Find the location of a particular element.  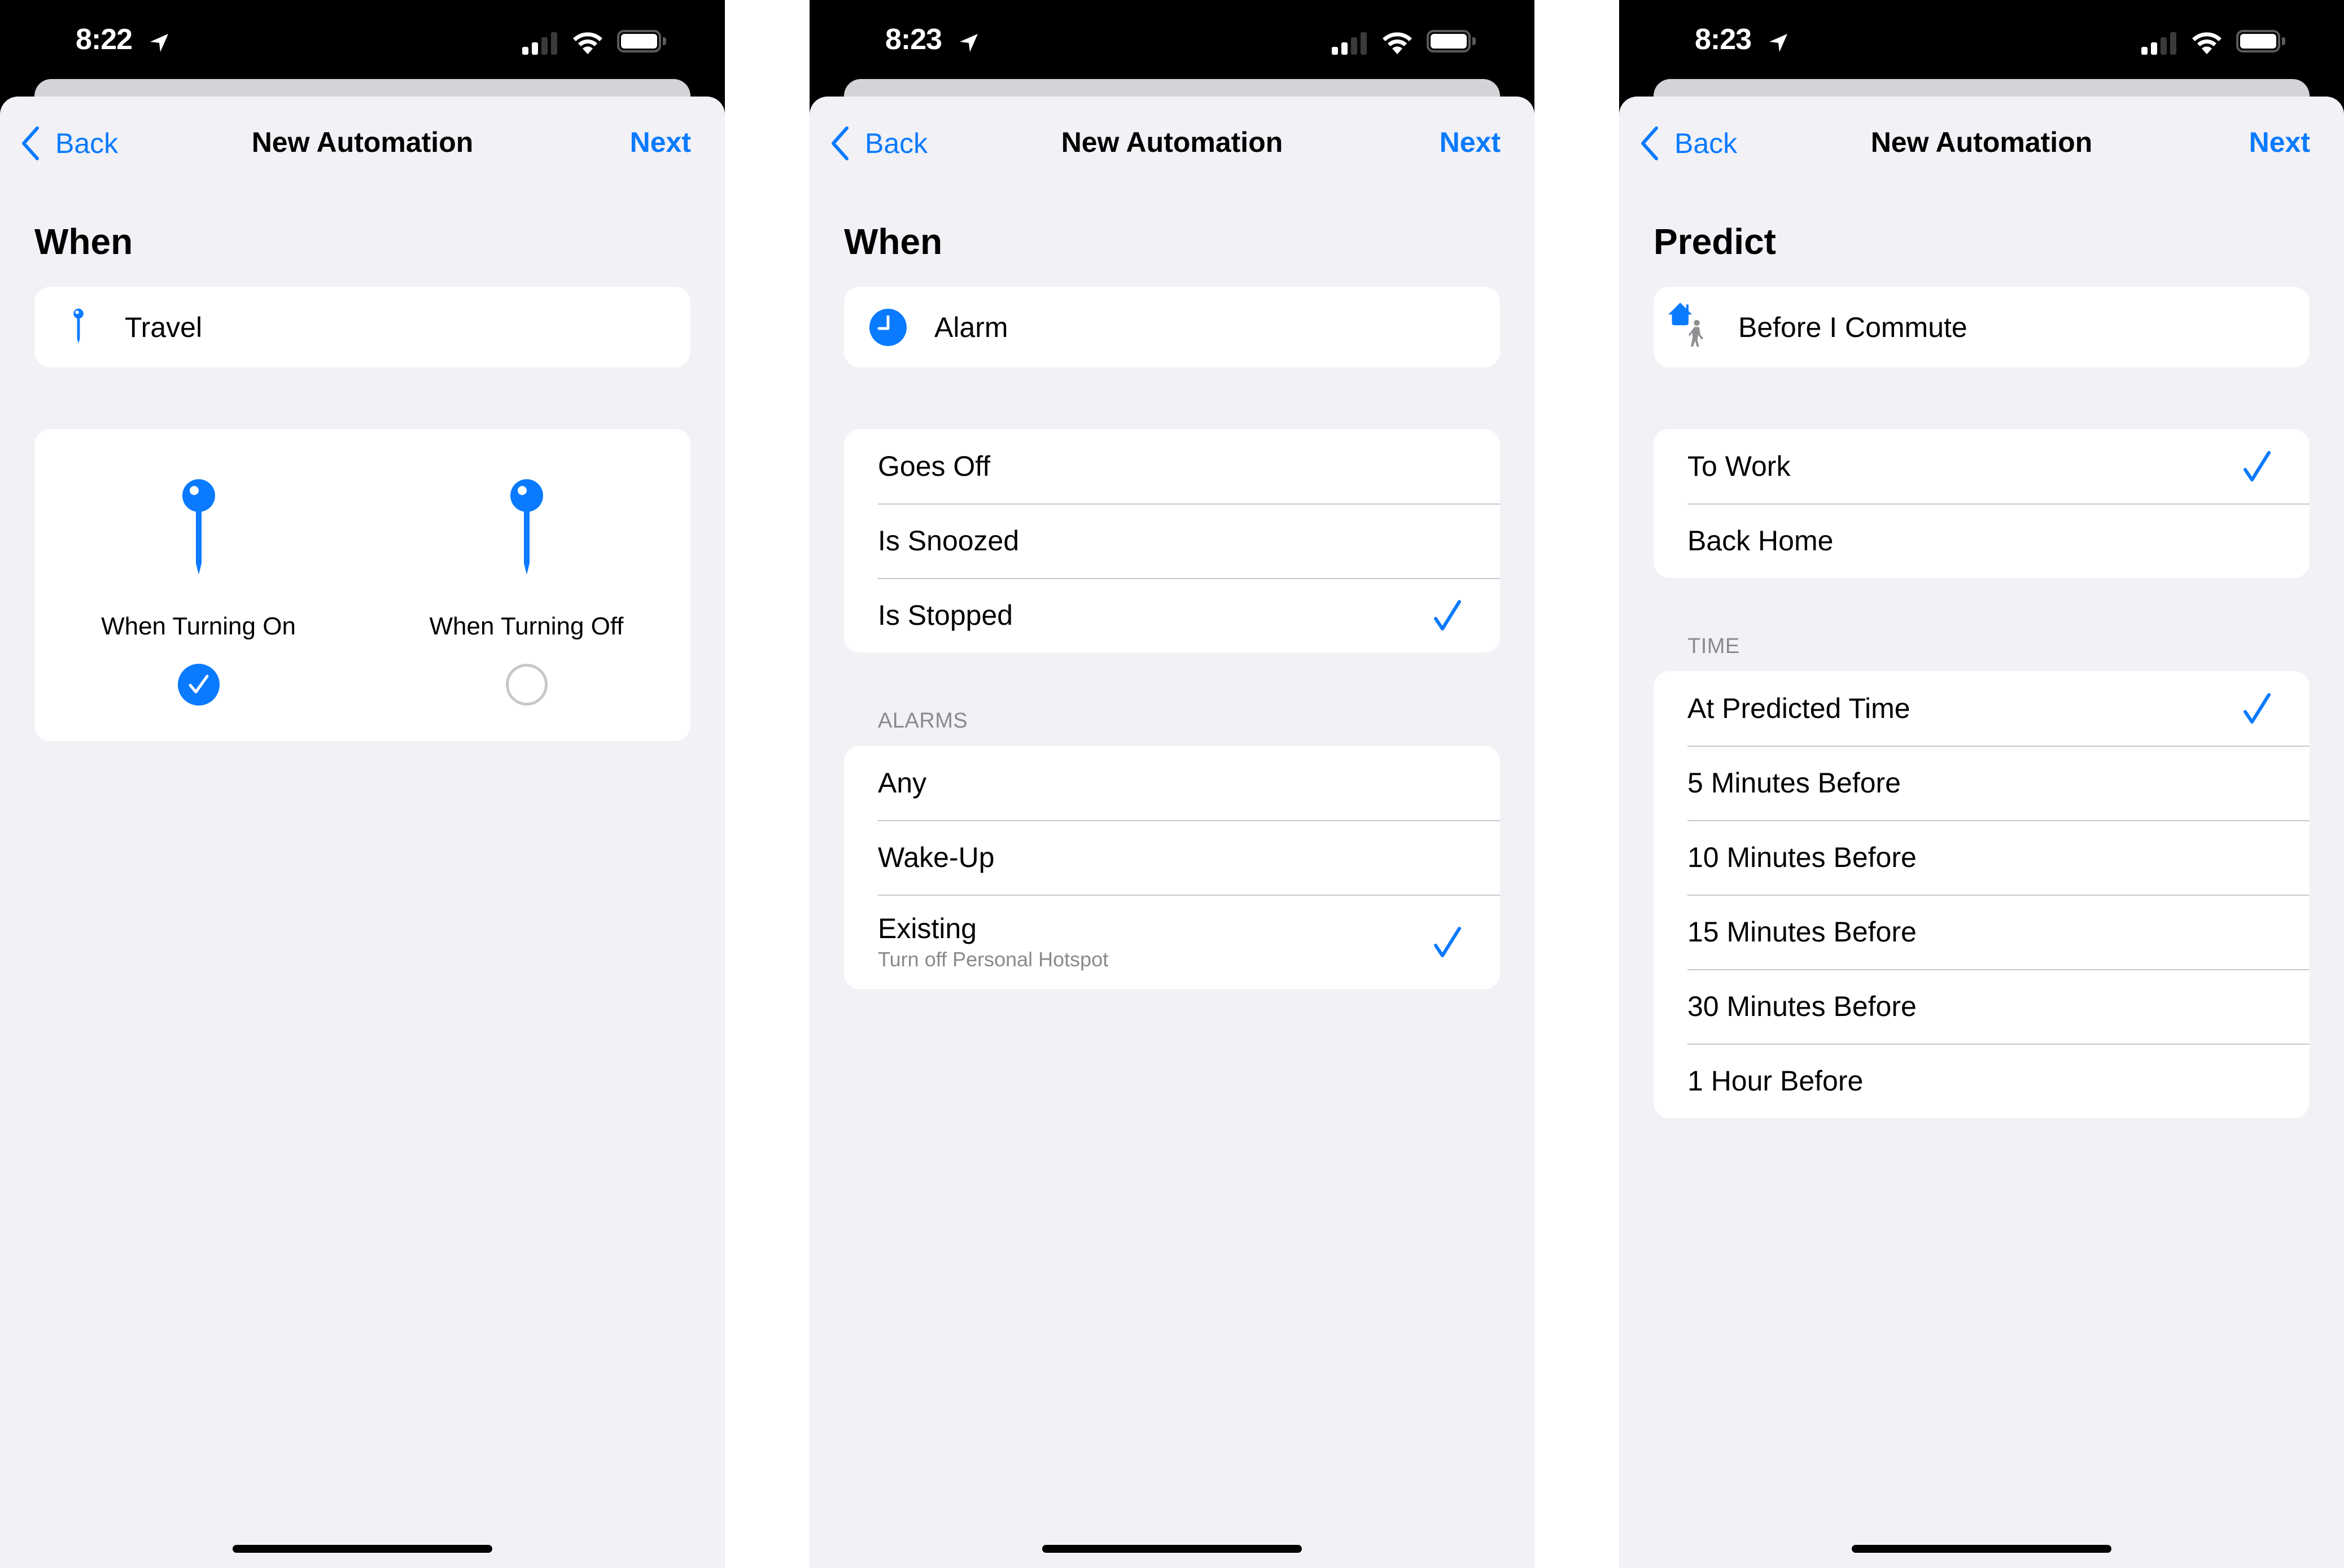

option-label: 30 Minutes Before is located at coordinates (1802, 1006).